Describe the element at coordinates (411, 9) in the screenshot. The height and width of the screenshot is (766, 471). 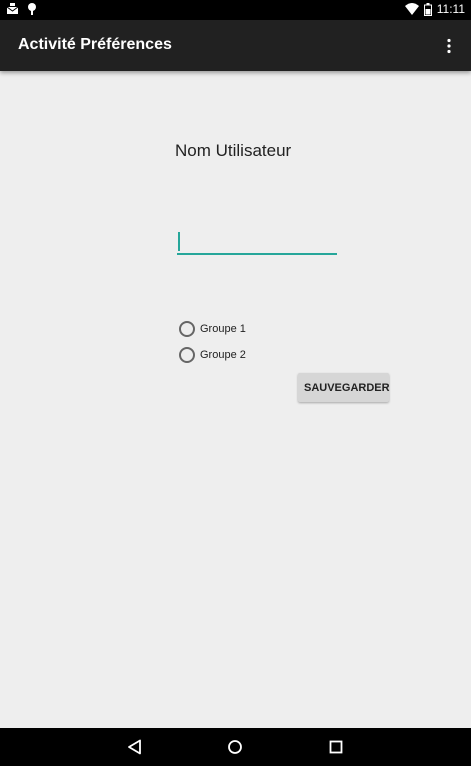
I see `wifi-icon` at that location.